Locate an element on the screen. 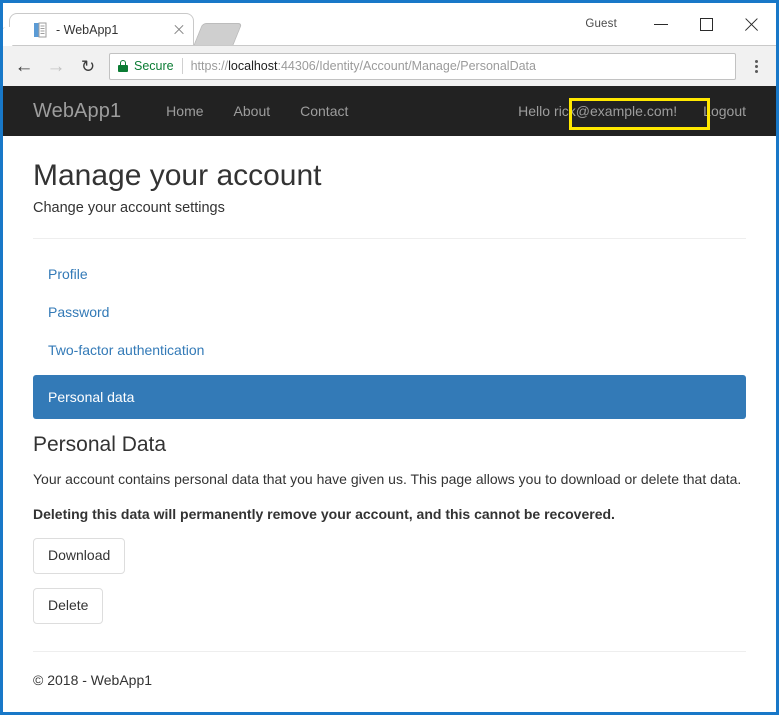  account-nav-item-two-factor: Two-factor authentication is located at coordinates (389, 350).